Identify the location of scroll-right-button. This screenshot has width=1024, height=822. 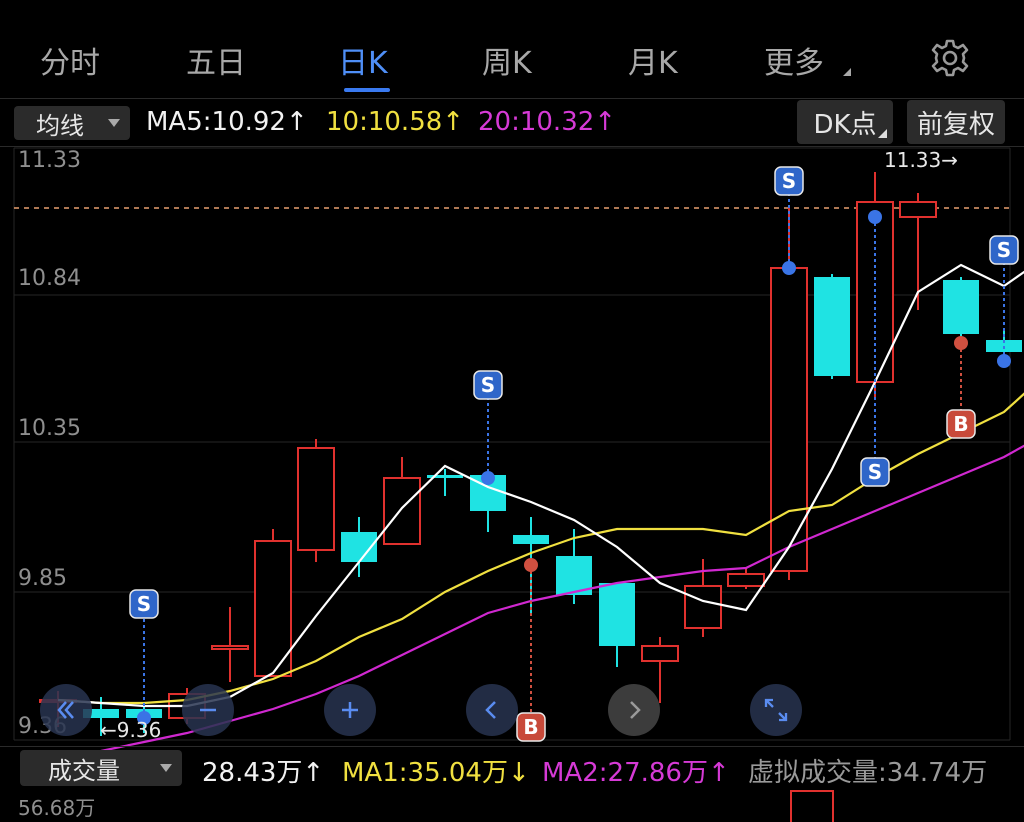
(634, 710).